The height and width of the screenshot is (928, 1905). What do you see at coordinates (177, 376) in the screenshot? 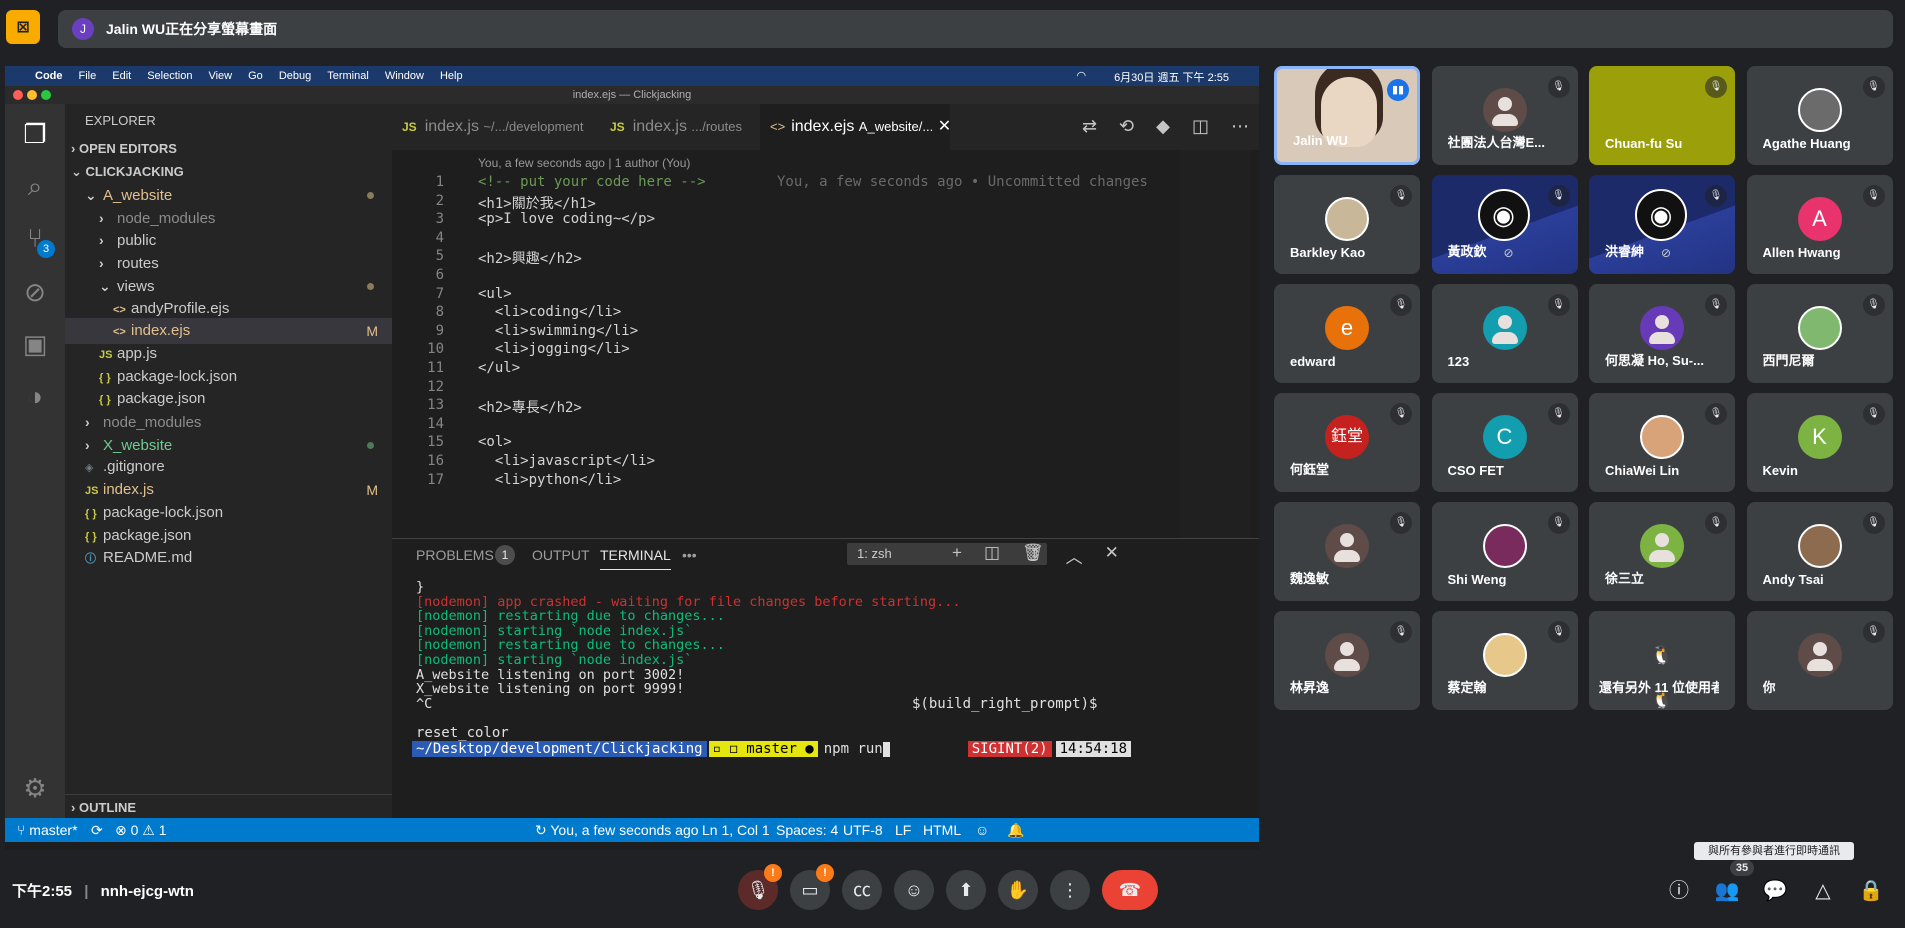
I see `file-tree-label: package-lock.json` at bounding box center [177, 376].